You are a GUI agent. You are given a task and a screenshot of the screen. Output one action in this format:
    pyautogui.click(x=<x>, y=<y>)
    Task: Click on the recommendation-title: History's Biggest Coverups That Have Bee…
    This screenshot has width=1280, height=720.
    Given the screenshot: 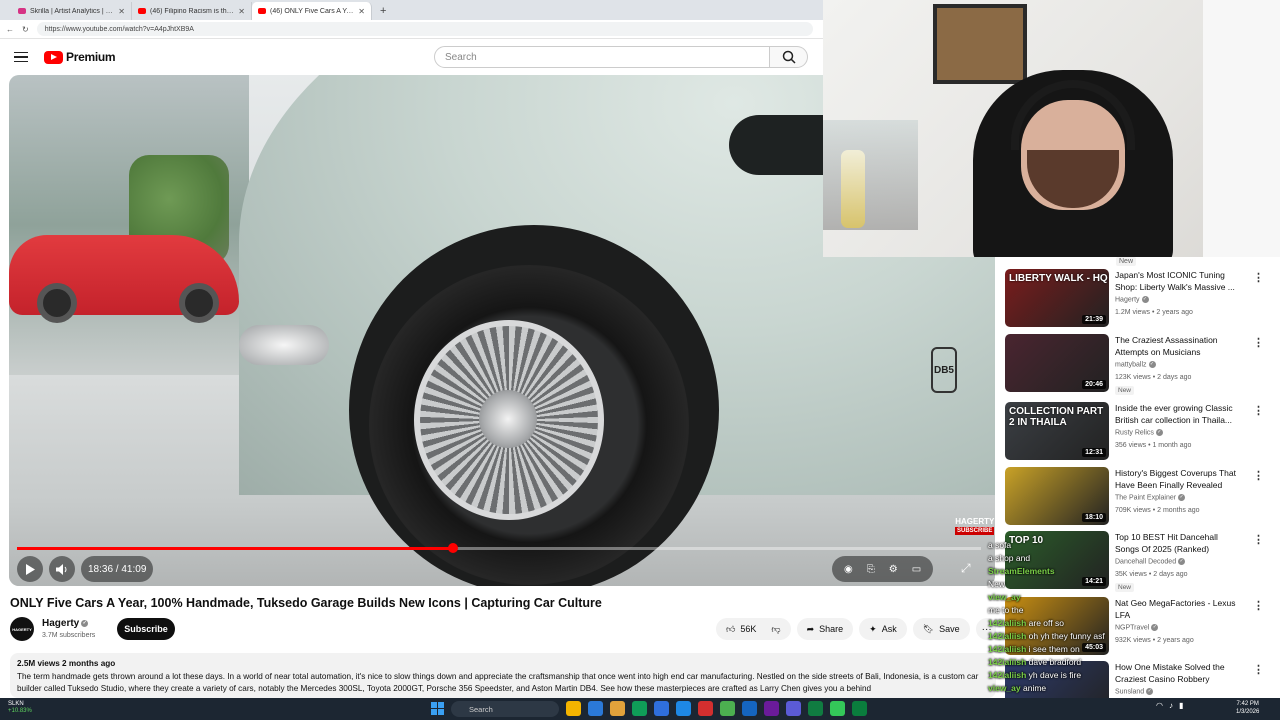 What is the action you would take?
    pyautogui.click(x=1178, y=479)
    